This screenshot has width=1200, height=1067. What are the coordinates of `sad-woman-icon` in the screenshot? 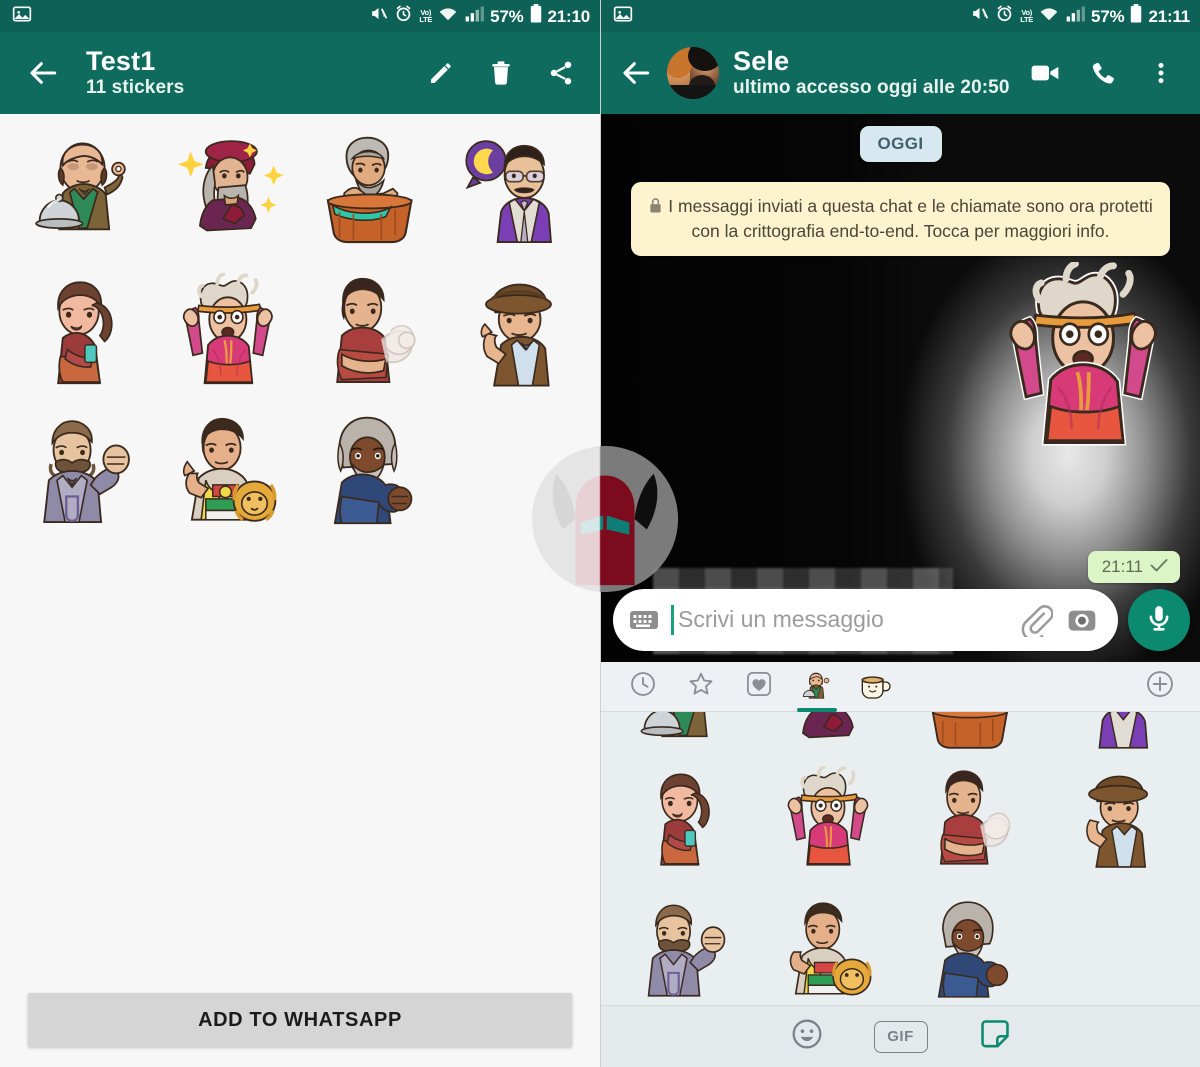 It's located at (685, 819).